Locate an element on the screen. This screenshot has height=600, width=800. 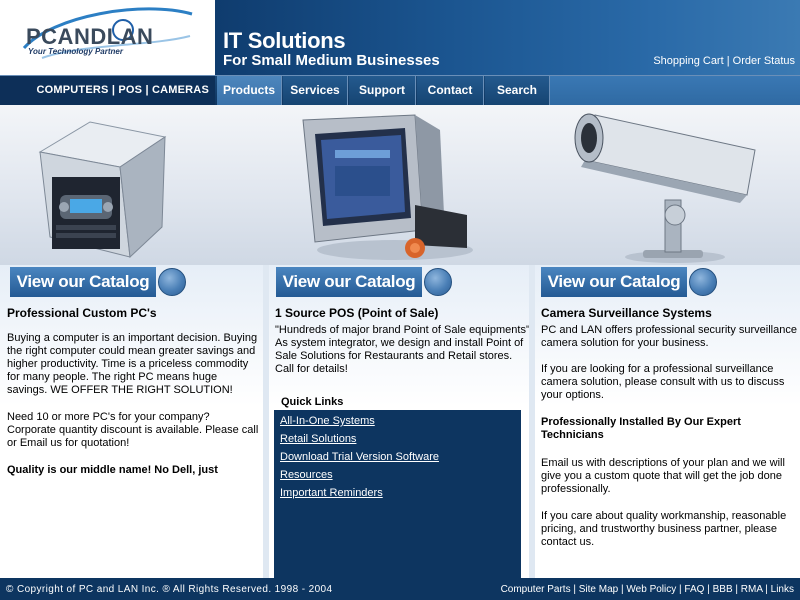
quick-link-download-trial: Download Trial Version Software is located at coordinates (400, 458).